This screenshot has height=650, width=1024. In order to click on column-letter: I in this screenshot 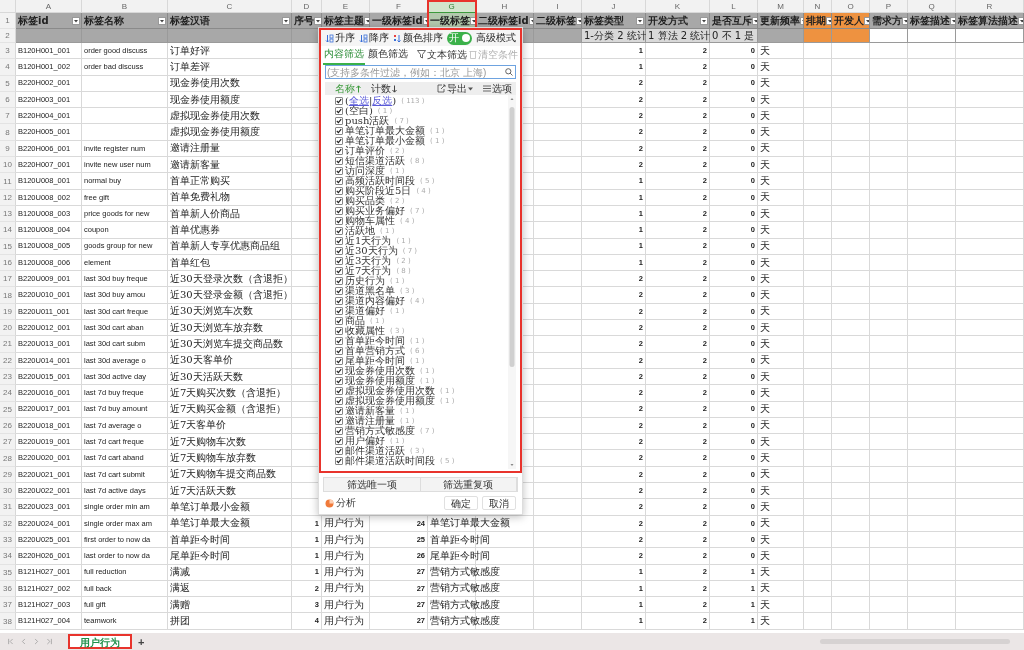, I will do `click(558, 6)`.